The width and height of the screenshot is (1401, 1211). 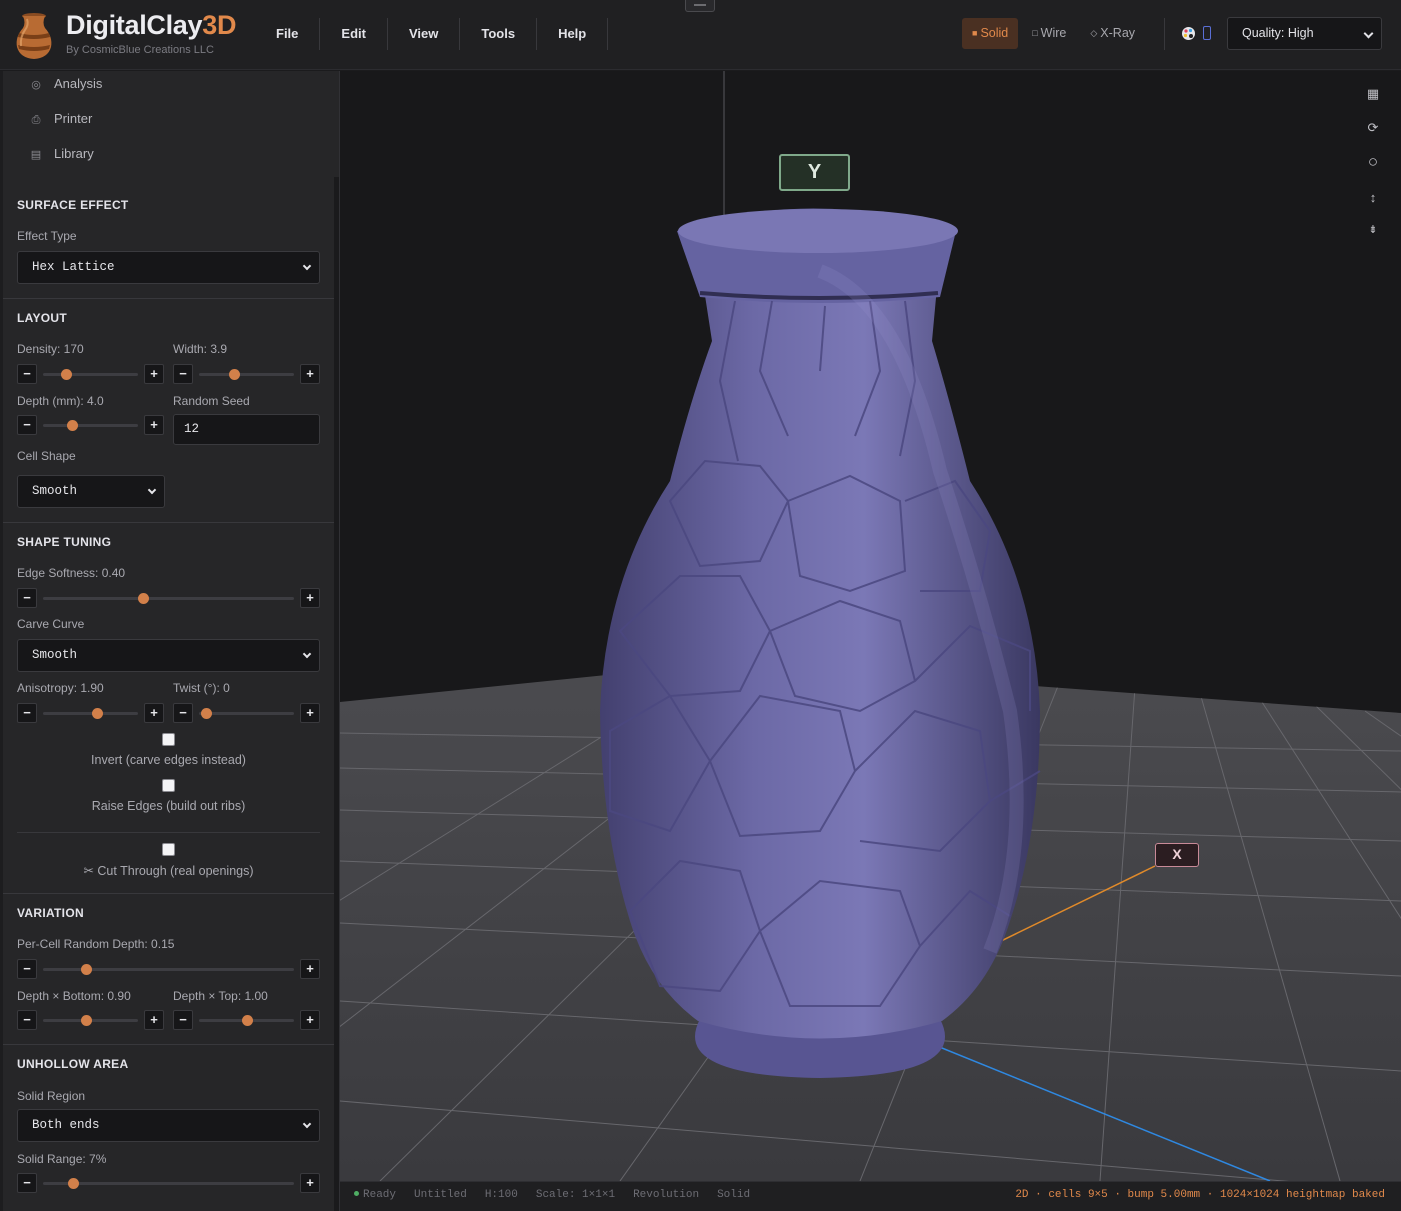 I want to click on menu-file: File, so click(x=287, y=34).